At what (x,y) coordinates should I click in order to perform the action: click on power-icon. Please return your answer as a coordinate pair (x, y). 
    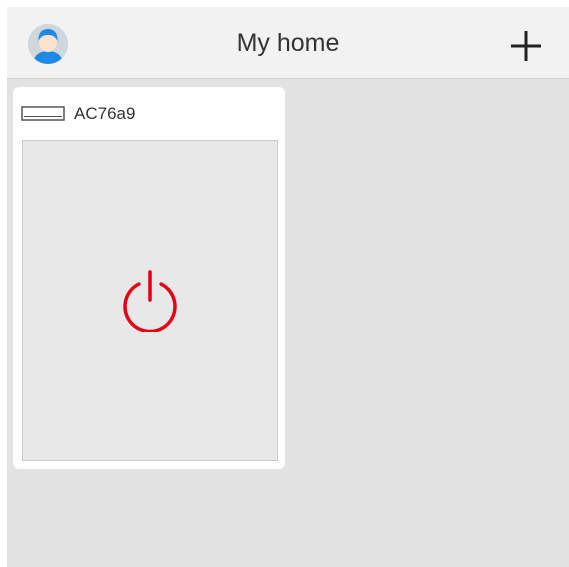
    Looking at the image, I should click on (150, 301).